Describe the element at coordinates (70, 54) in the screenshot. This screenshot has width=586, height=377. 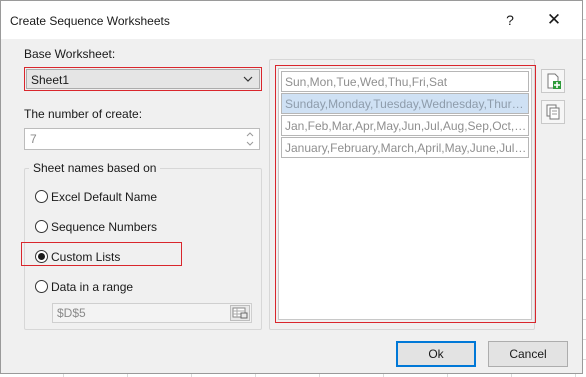
I see `base-worksheet-label: Base Worksheet:` at that location.